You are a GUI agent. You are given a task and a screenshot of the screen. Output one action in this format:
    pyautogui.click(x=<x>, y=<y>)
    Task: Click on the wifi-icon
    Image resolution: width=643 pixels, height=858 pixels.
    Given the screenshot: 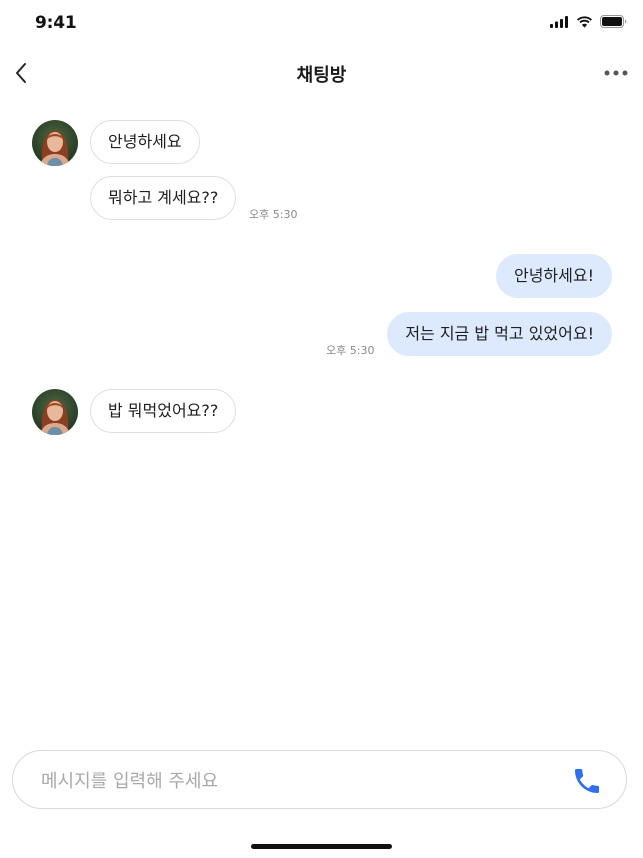 What is the action you would take?
    pyautogui.click(x=584, y=21)
    